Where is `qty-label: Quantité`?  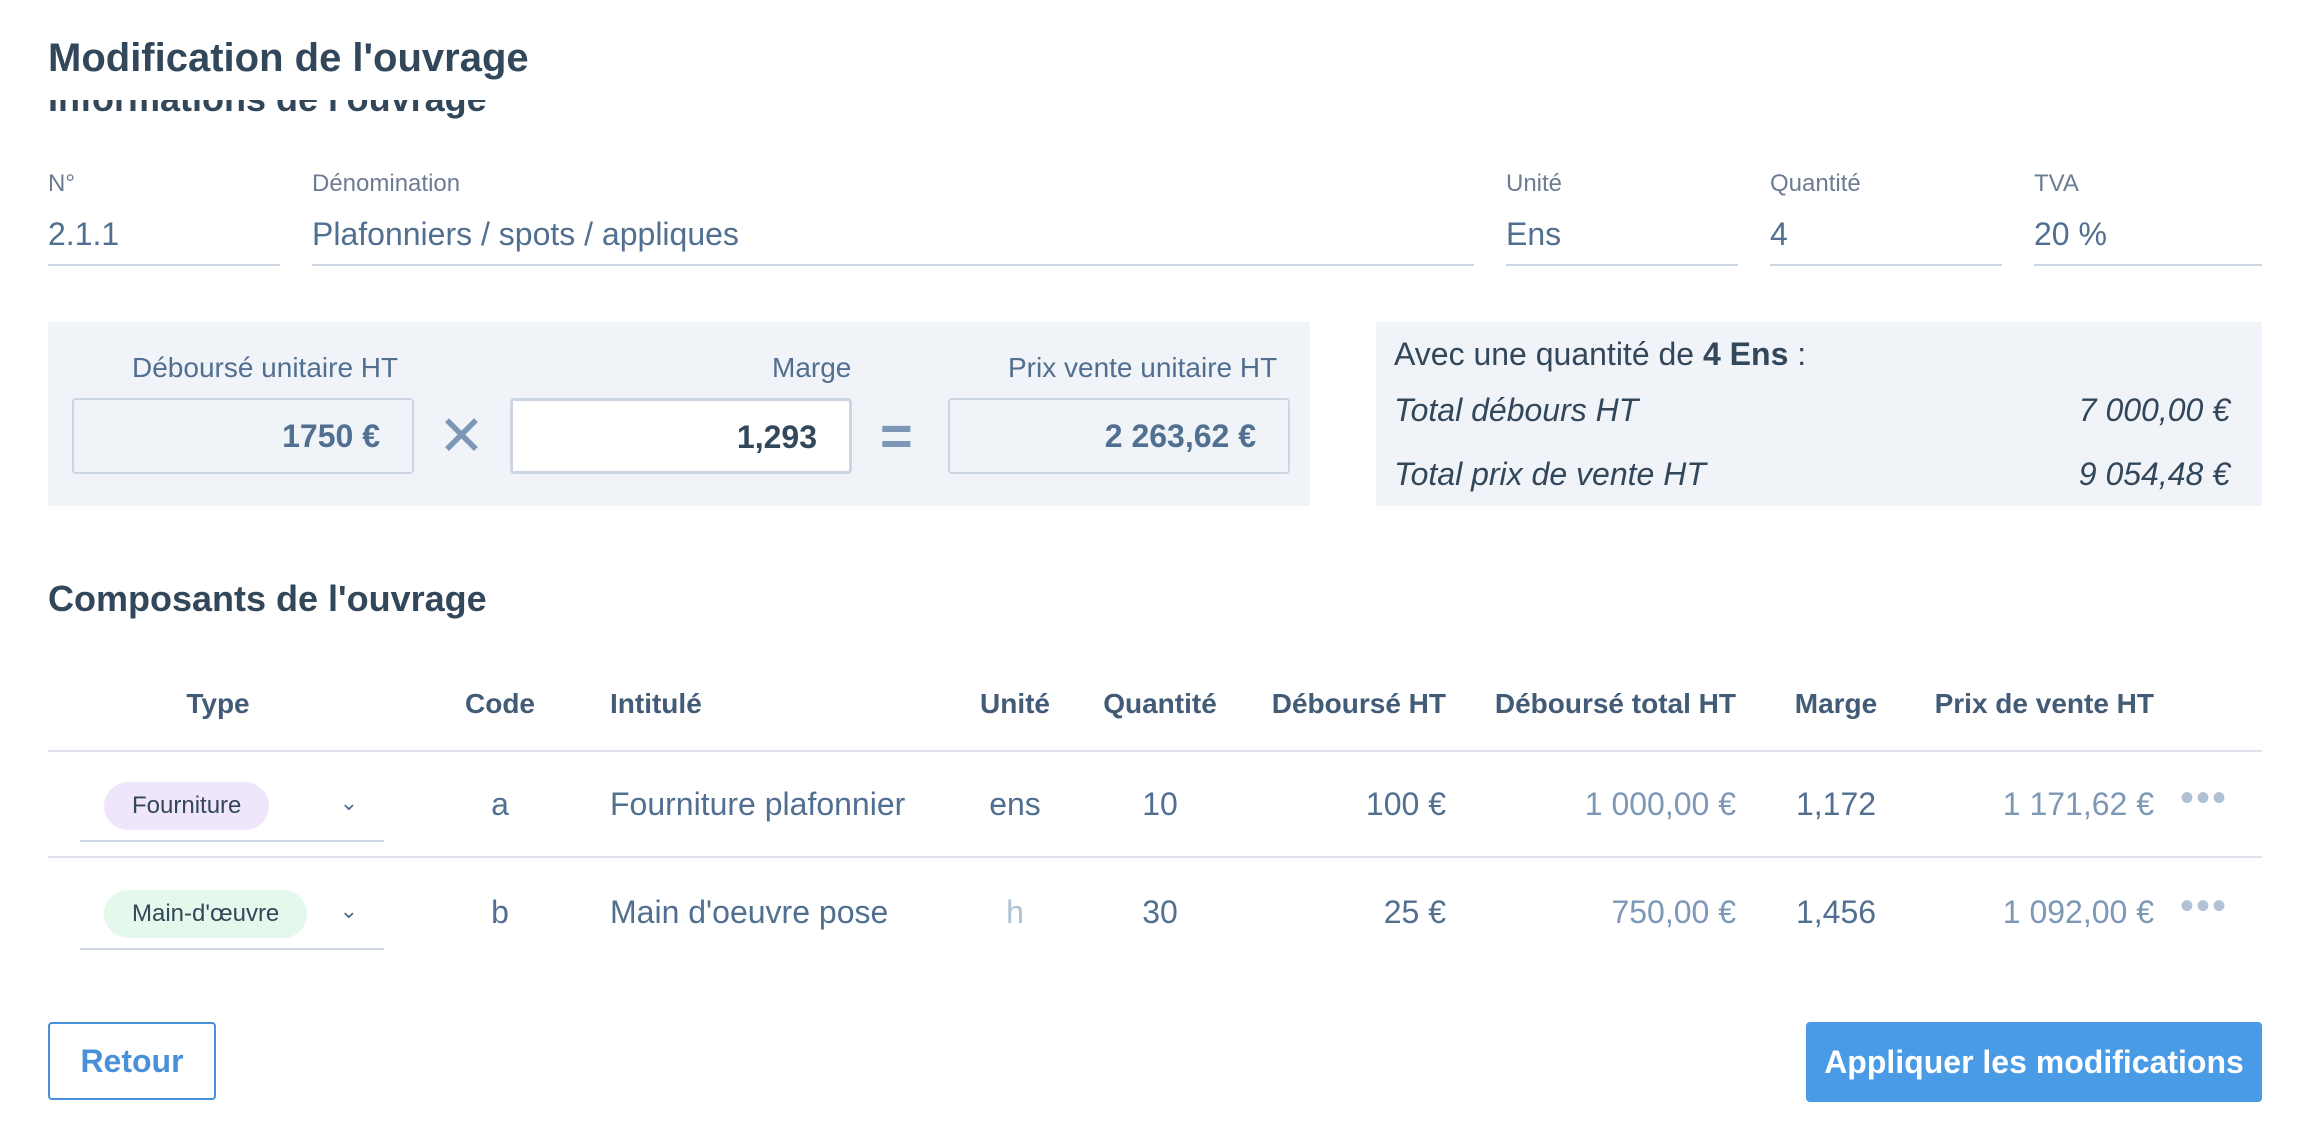 qty-label: Quantité is located at coordinates (1815, 183).